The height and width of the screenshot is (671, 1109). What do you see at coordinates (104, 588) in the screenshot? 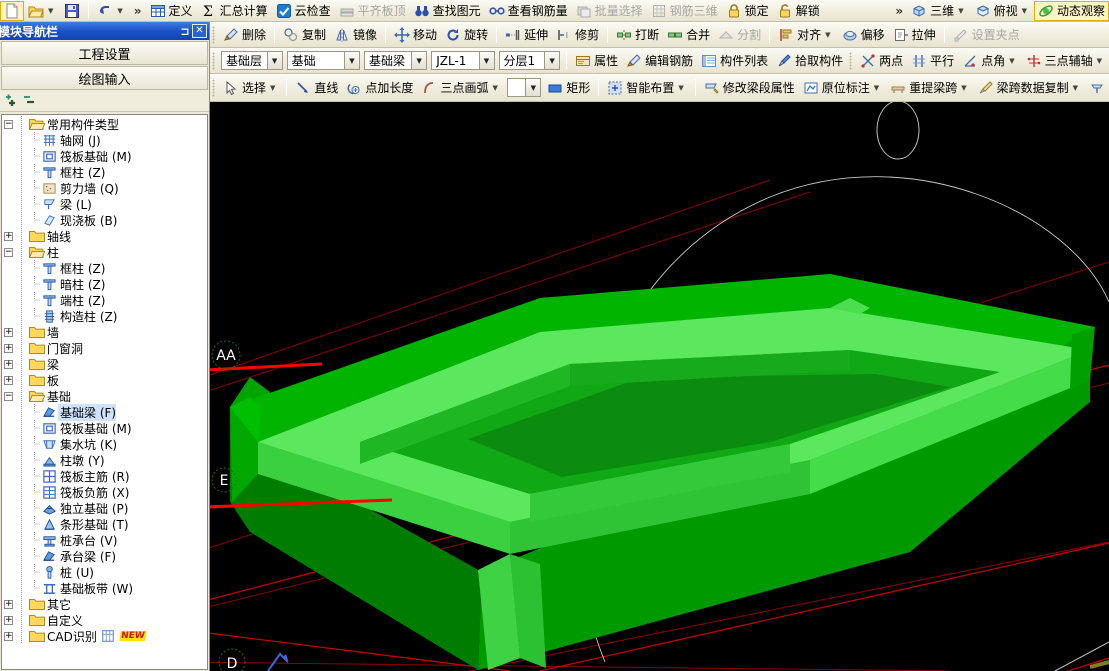
I see `tree-item-foundation-slab-band: 基础板带 (W)` at bounding box center [104, 588].